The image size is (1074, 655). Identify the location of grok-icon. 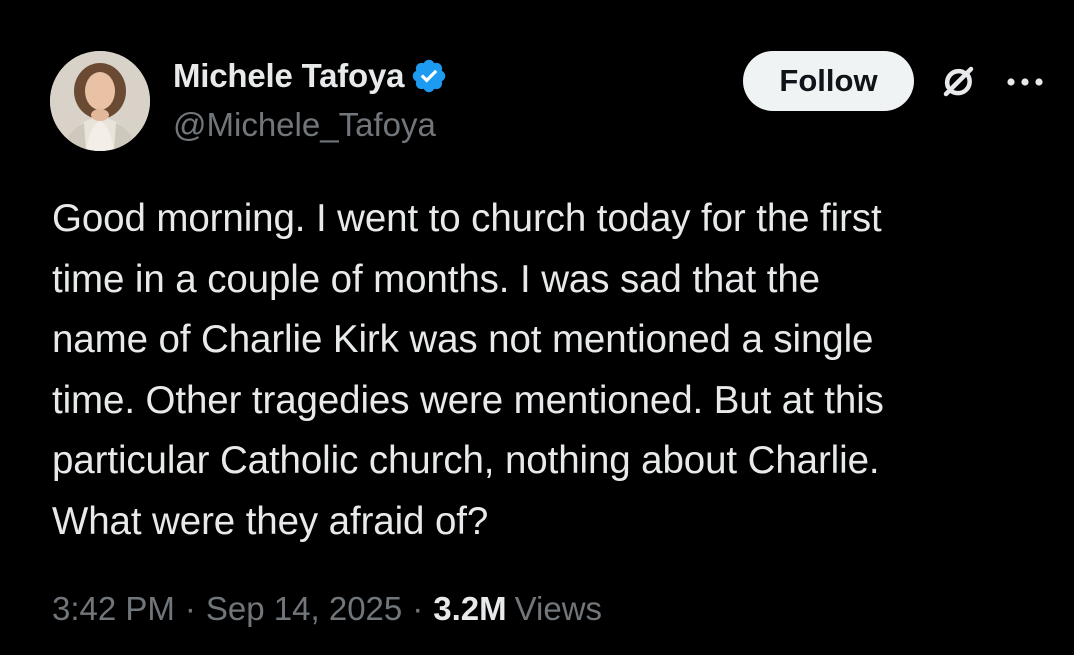
(958, 83).